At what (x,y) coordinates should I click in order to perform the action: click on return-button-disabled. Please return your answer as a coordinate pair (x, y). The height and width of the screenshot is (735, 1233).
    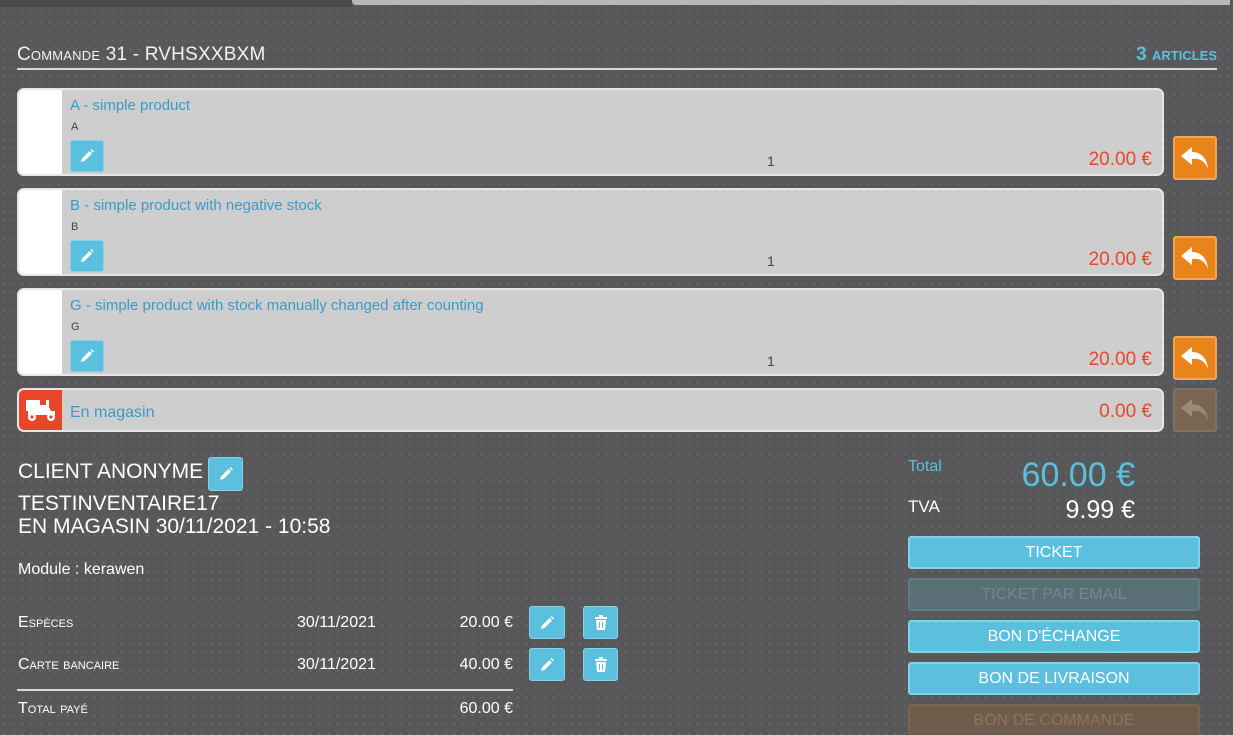
    Looking at the image, I should click on (1195, 410).